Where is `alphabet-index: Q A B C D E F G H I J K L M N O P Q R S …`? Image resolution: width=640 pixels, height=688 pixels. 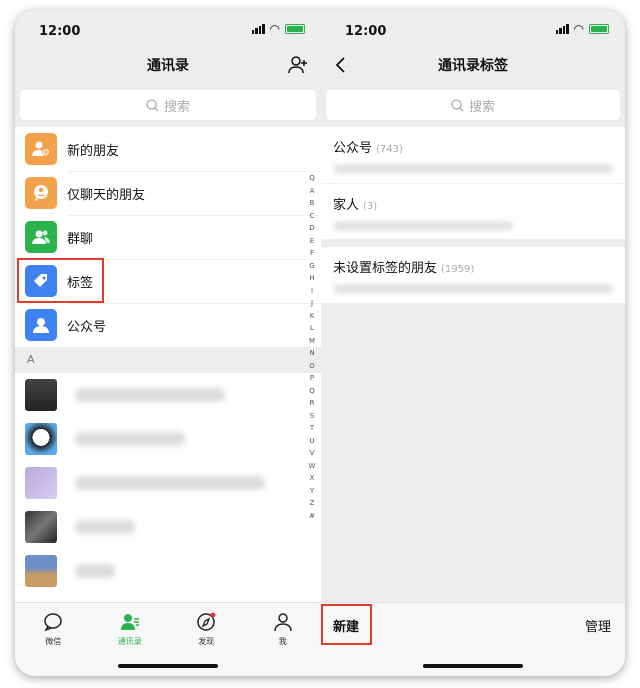
alphabet-index: Q A B C D E F G H I J K L M N O P Q R S … is located at coordinates (312, 347).